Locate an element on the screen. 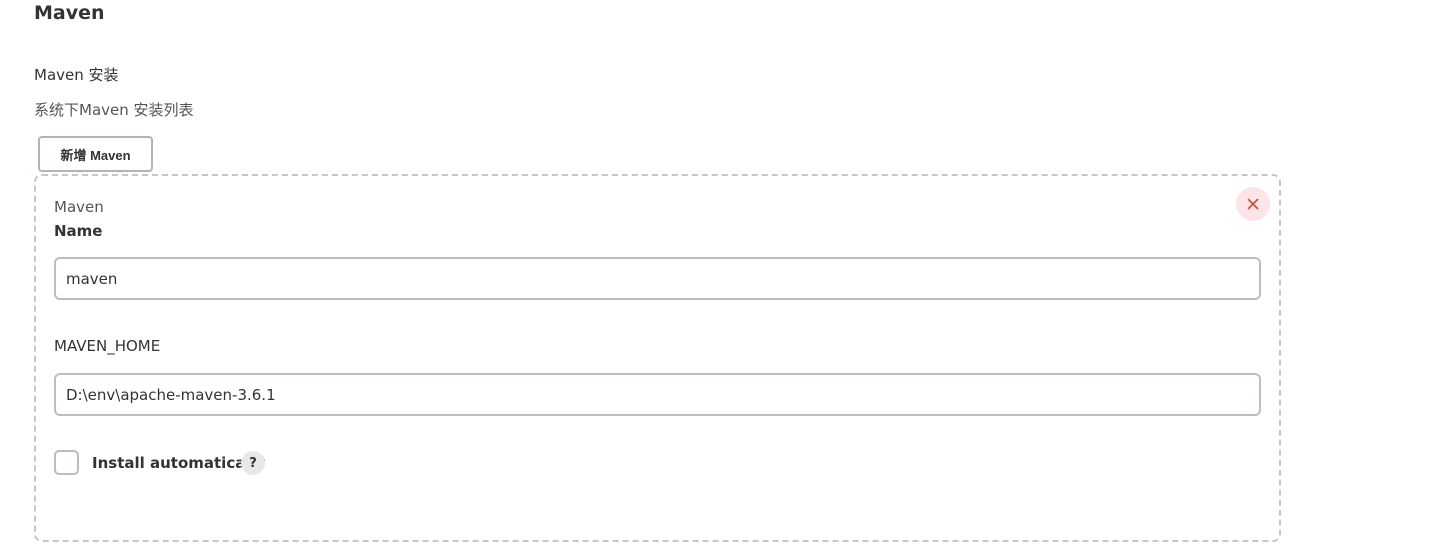  maven-installations-label: Maven 安装 is located at coordinates (76, 75).